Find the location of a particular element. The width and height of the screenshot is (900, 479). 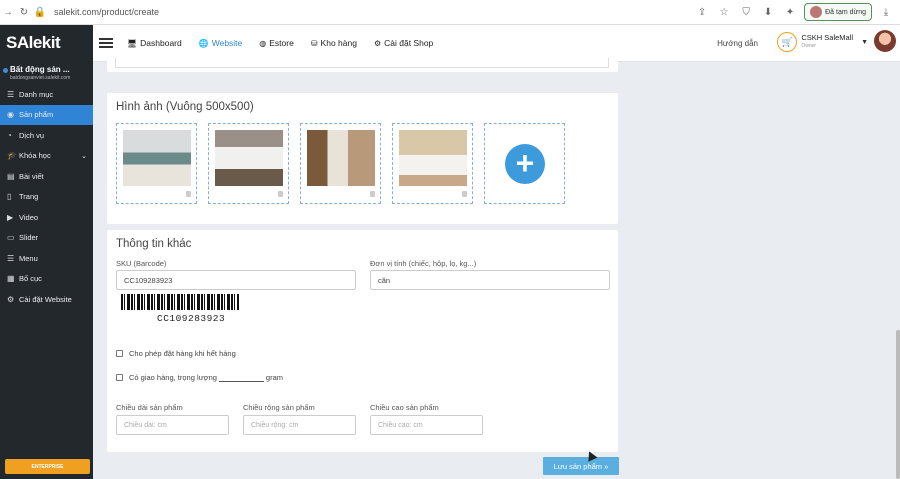

sku-label: SKU (Barcode) is located at coordinates (141, 263).